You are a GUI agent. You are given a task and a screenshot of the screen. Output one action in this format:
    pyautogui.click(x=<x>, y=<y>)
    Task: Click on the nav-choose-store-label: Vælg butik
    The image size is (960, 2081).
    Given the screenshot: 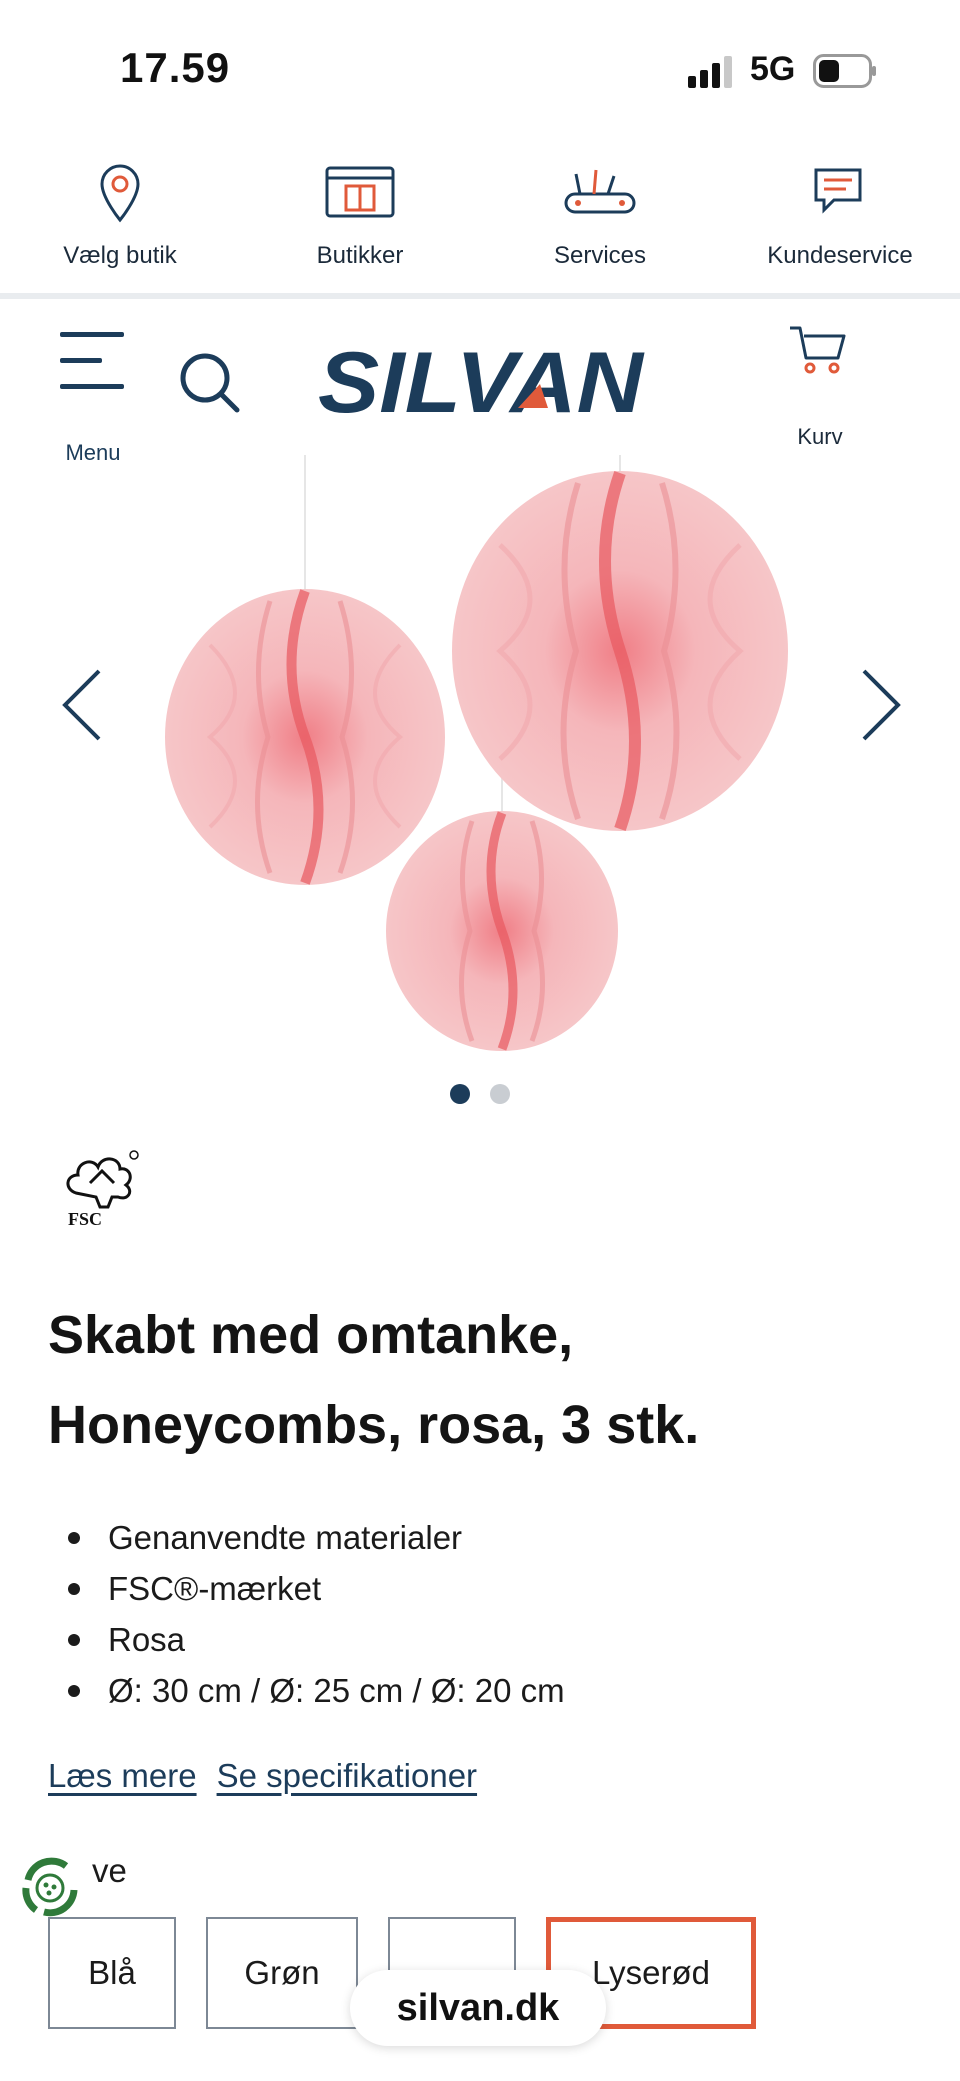 What is the action you would take?
    pyautogui.click(x=120, y=255)
    